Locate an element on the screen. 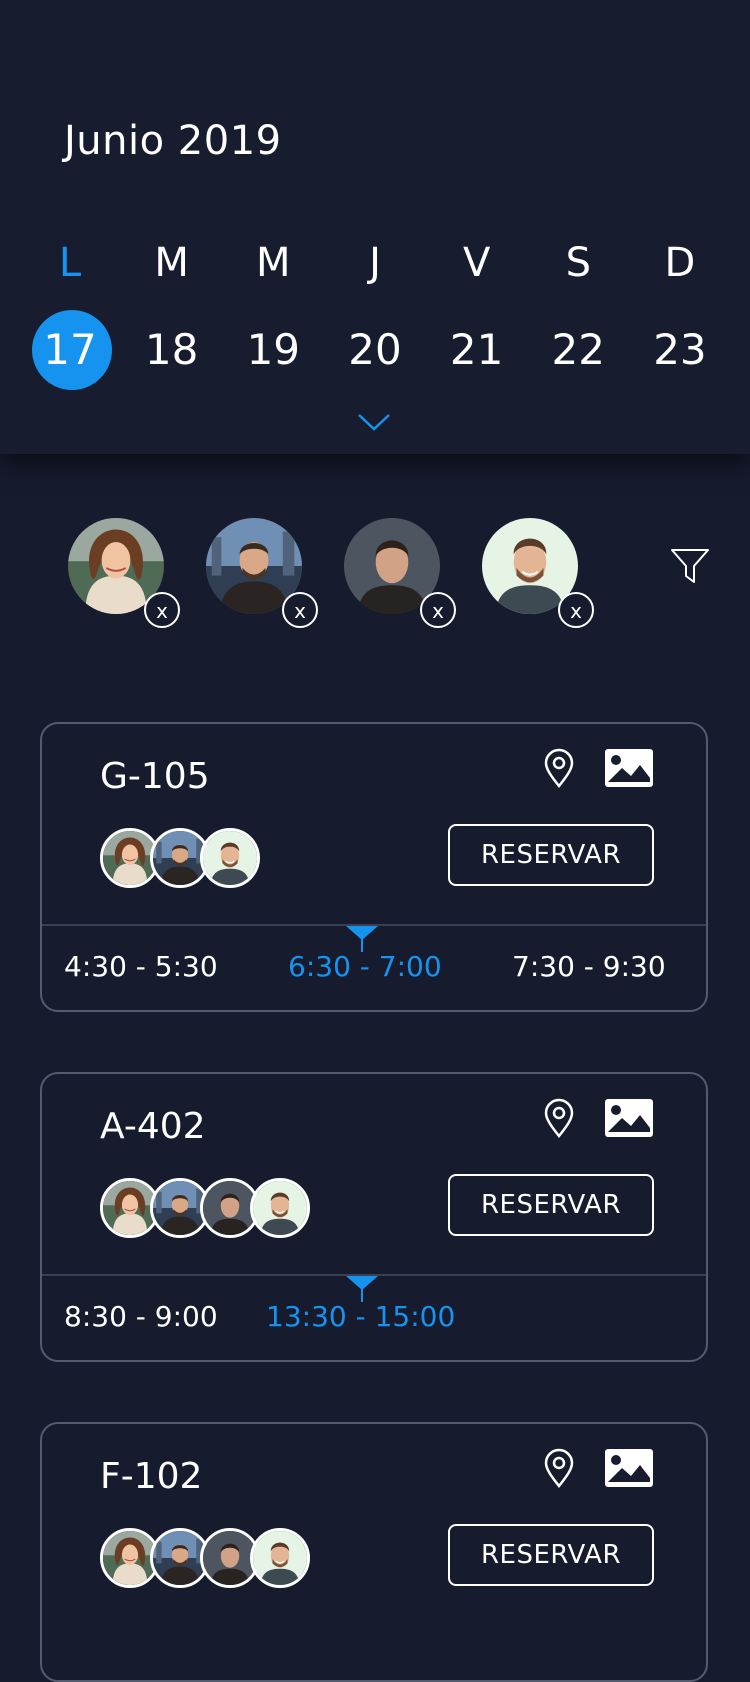 This screenshot has height=1682, width=750. time-slot-row: 4:30 - 5:30 6:30 - 7:00 7:30 - 9:30 is located at coordinates (374, 967).